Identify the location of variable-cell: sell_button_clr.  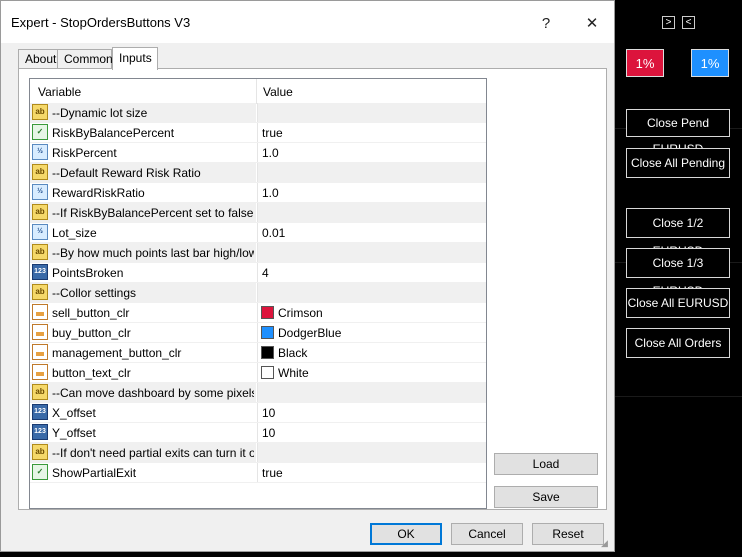
(143, 312).